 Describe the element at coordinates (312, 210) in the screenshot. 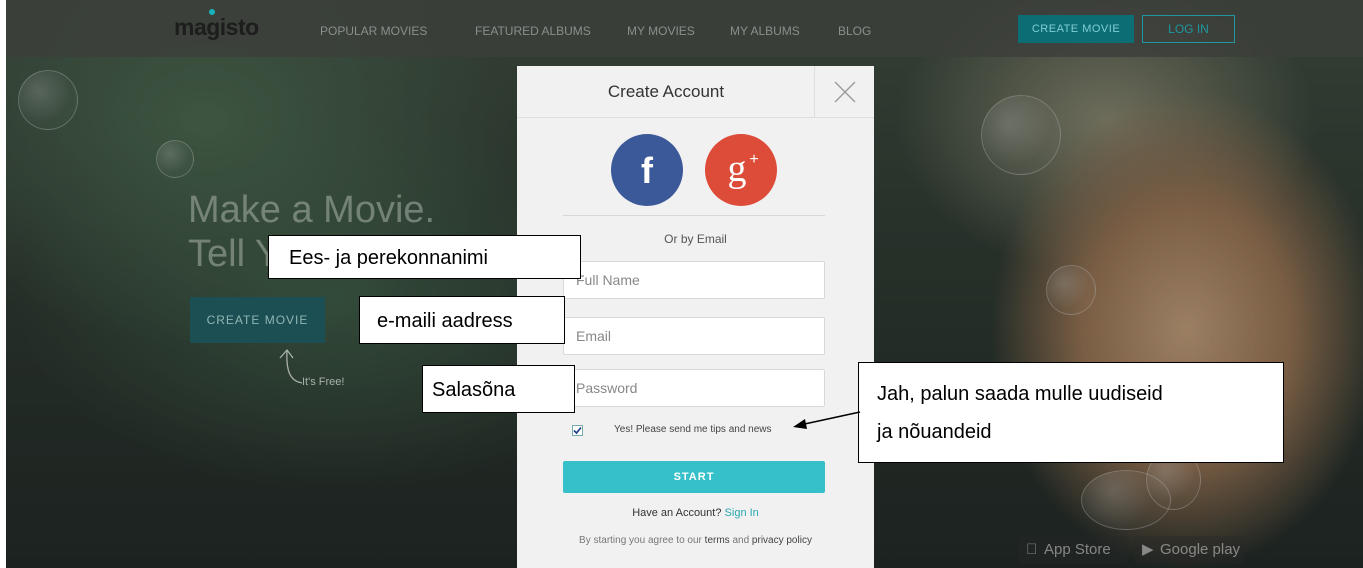

I see `hero-title-line1: Make a Movie.` at that location.